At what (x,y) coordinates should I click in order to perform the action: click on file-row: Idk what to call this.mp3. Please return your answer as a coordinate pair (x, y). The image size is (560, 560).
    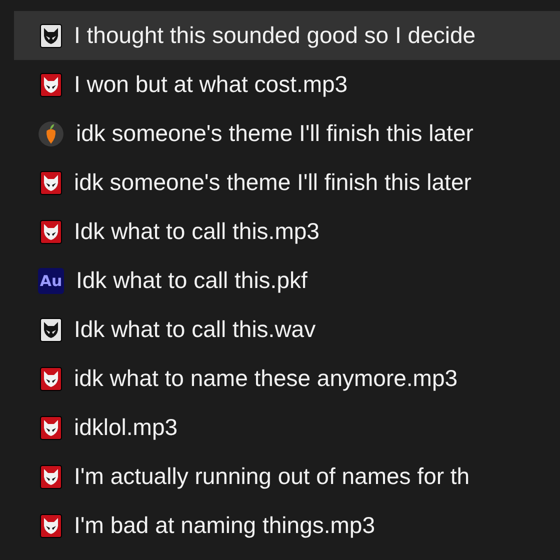
    Looking at the image, I should click on (287, 231).